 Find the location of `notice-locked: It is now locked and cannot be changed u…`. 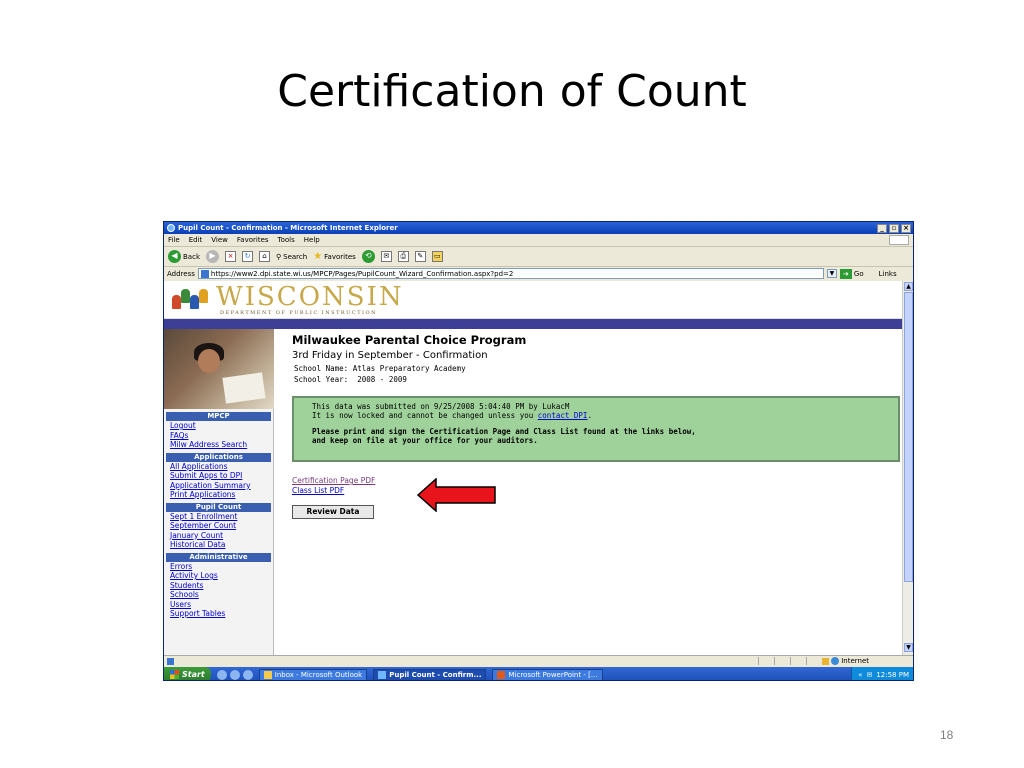

notice-locked: It is now locked and cannot be changed u… is located at coordinates (596, 415).